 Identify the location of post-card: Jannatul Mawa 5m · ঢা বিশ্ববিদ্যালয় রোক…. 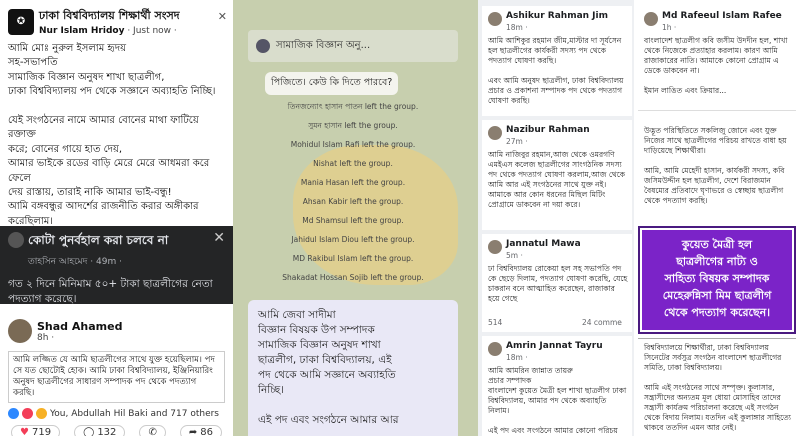
(557, 283).